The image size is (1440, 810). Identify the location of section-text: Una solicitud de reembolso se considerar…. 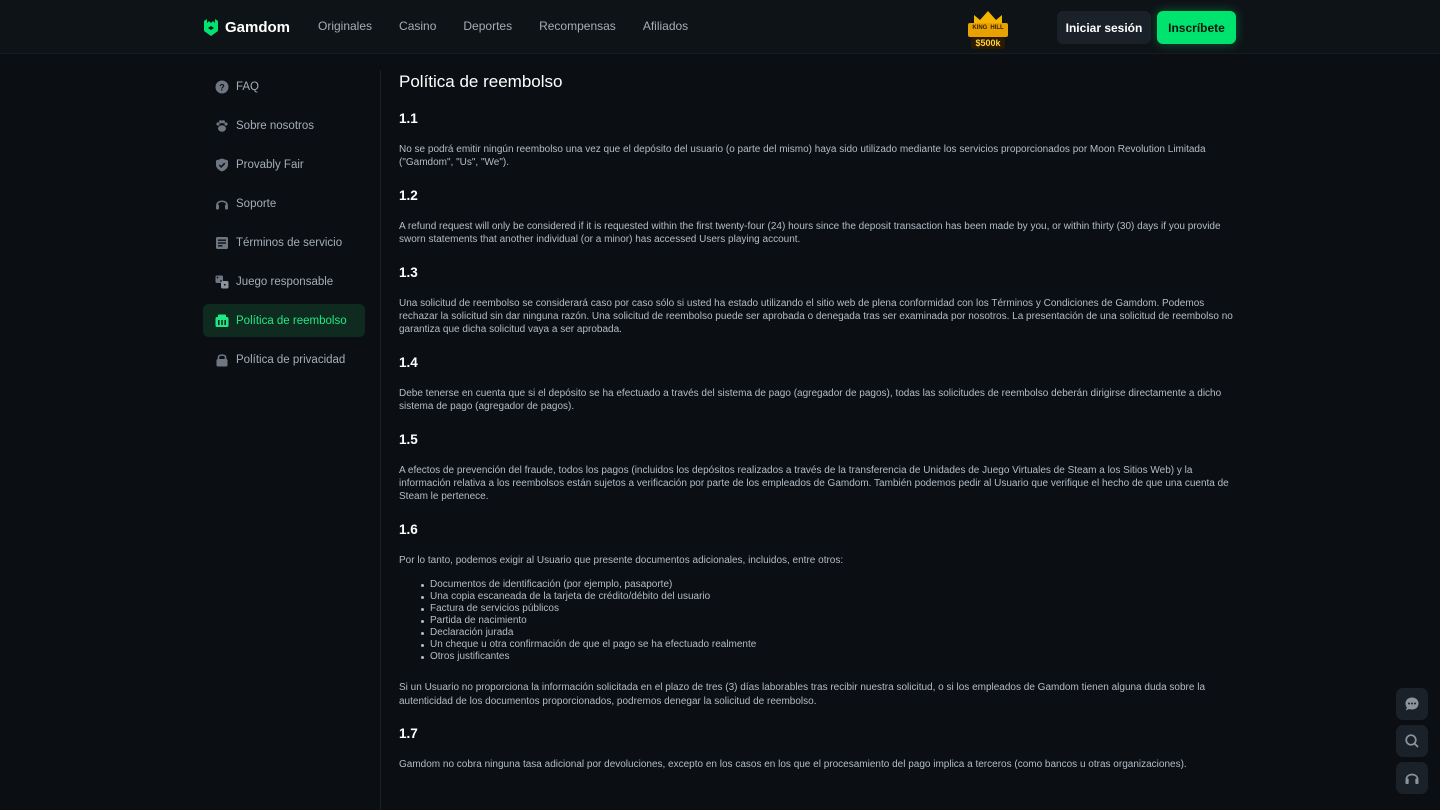
(816, 316).